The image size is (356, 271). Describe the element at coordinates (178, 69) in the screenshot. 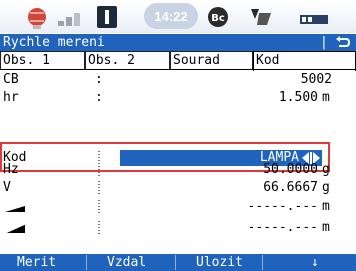

I see `tab-divider` at that location.